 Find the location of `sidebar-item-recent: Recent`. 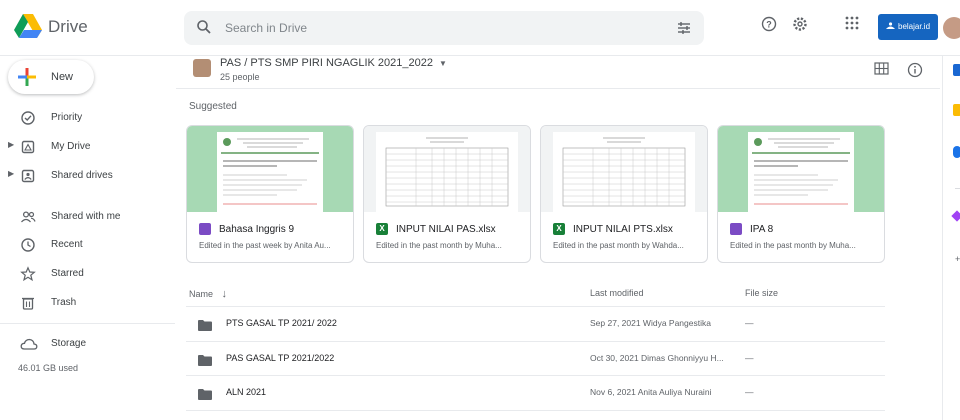

sidebar-item-recent: Recent is located at coordinates (87, 245).